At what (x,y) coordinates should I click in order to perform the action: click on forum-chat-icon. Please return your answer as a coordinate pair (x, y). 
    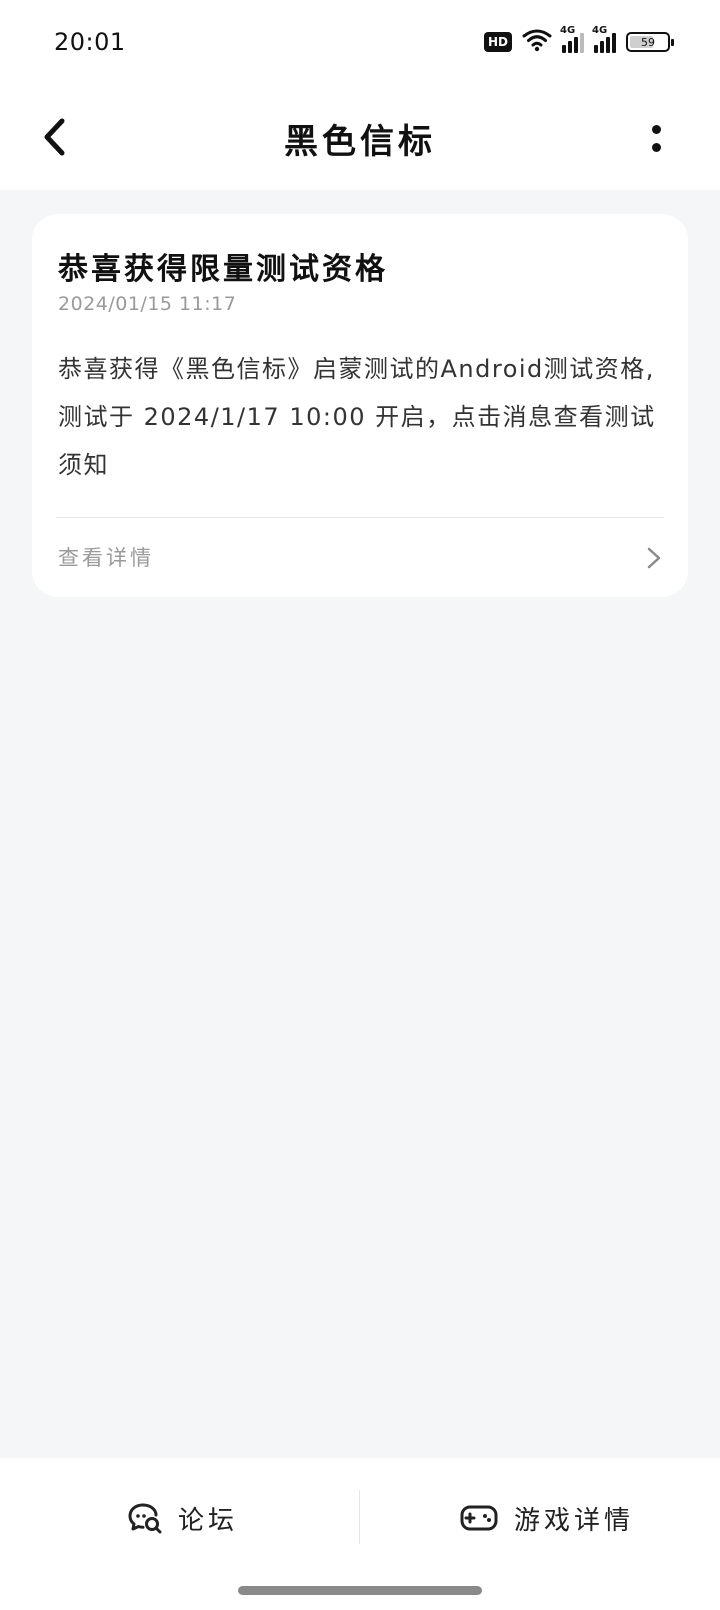
    Looking at the image, I should click on (145, 1518).